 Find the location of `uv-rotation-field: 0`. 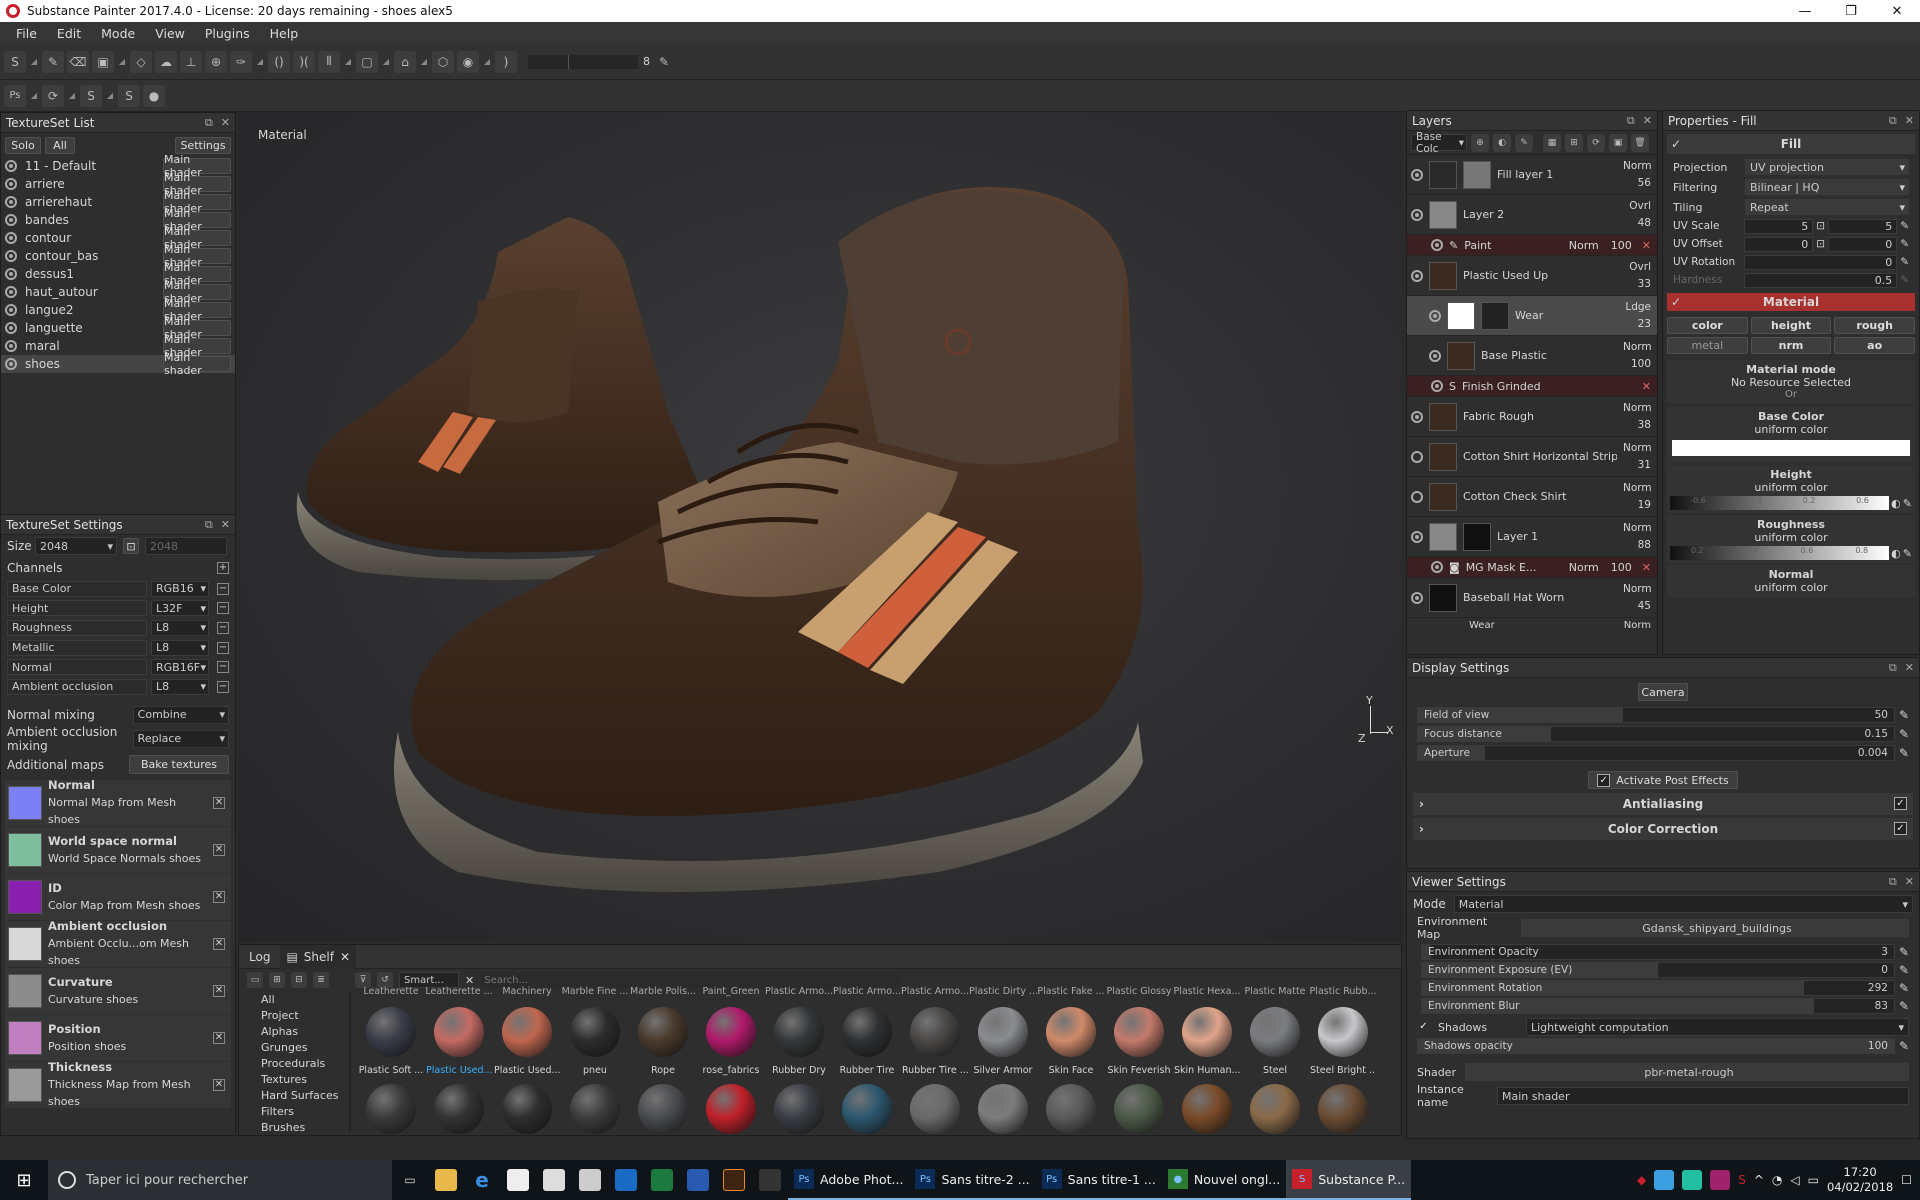

uv-rotation-field: 0 is located at coordinates (1821, 262).